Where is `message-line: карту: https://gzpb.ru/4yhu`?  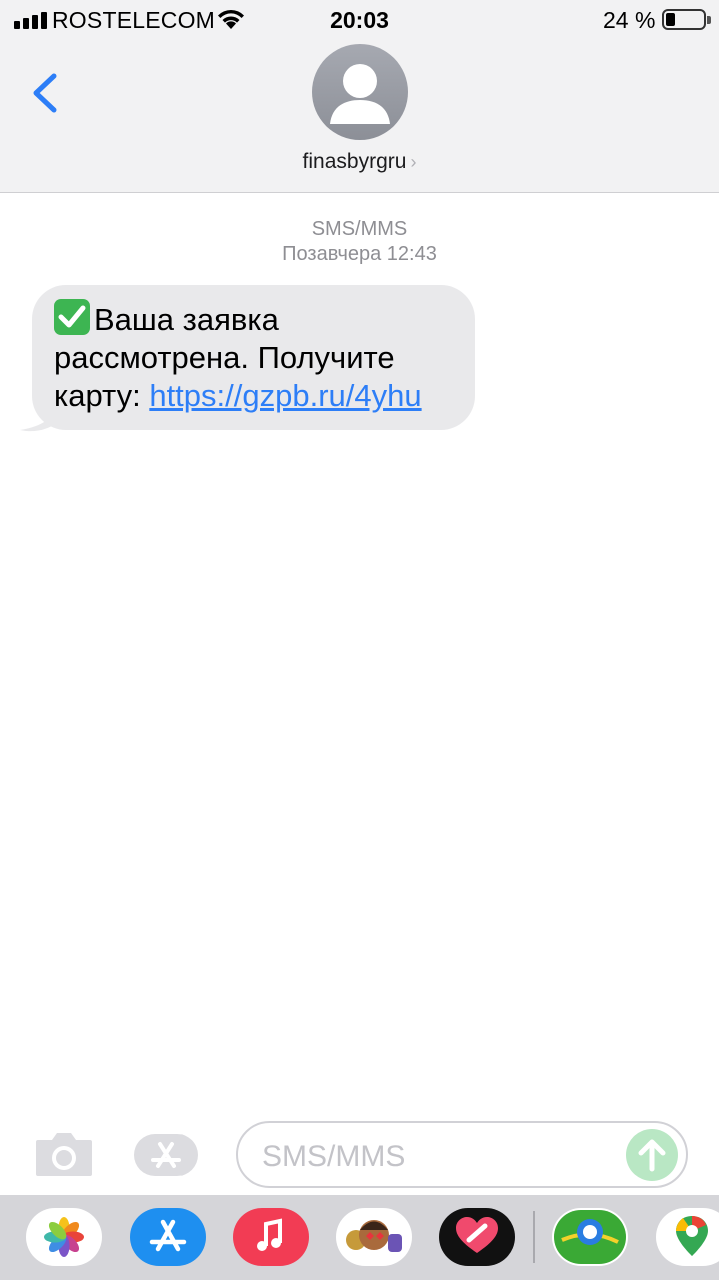
message-line: карту: https://gzpb.ru/4yhu is located at coordinates (254, 396).